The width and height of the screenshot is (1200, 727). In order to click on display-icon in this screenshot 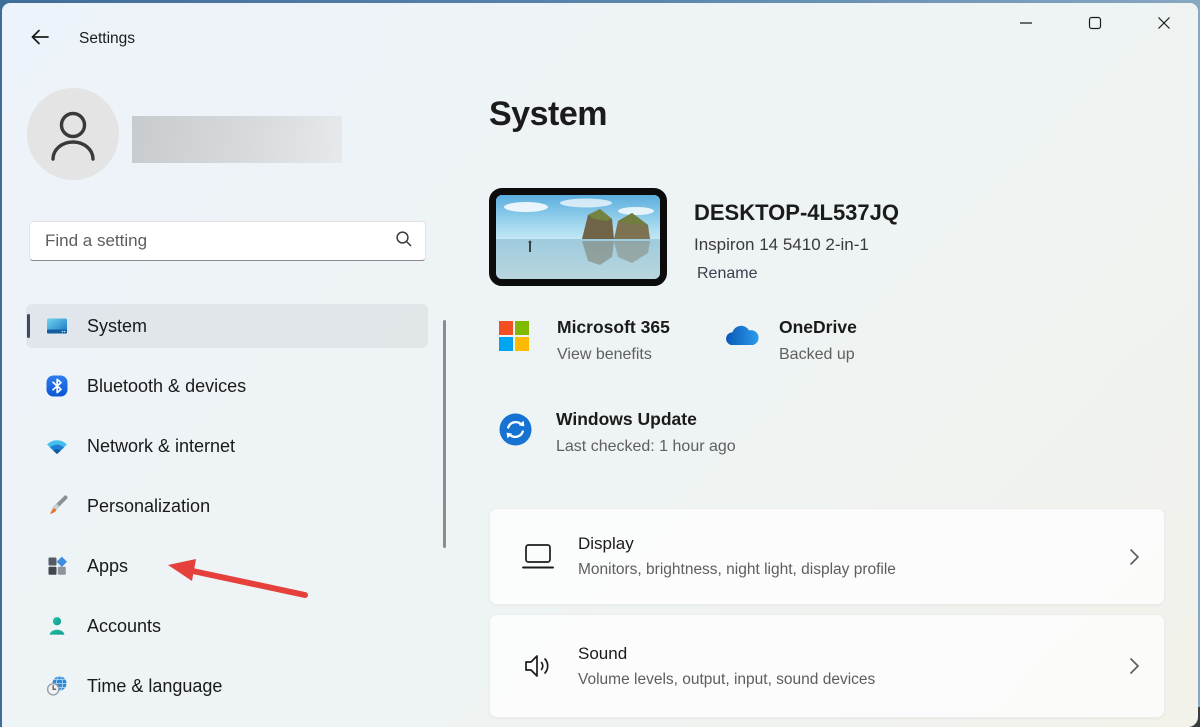, I will do `click(538, 557)`.